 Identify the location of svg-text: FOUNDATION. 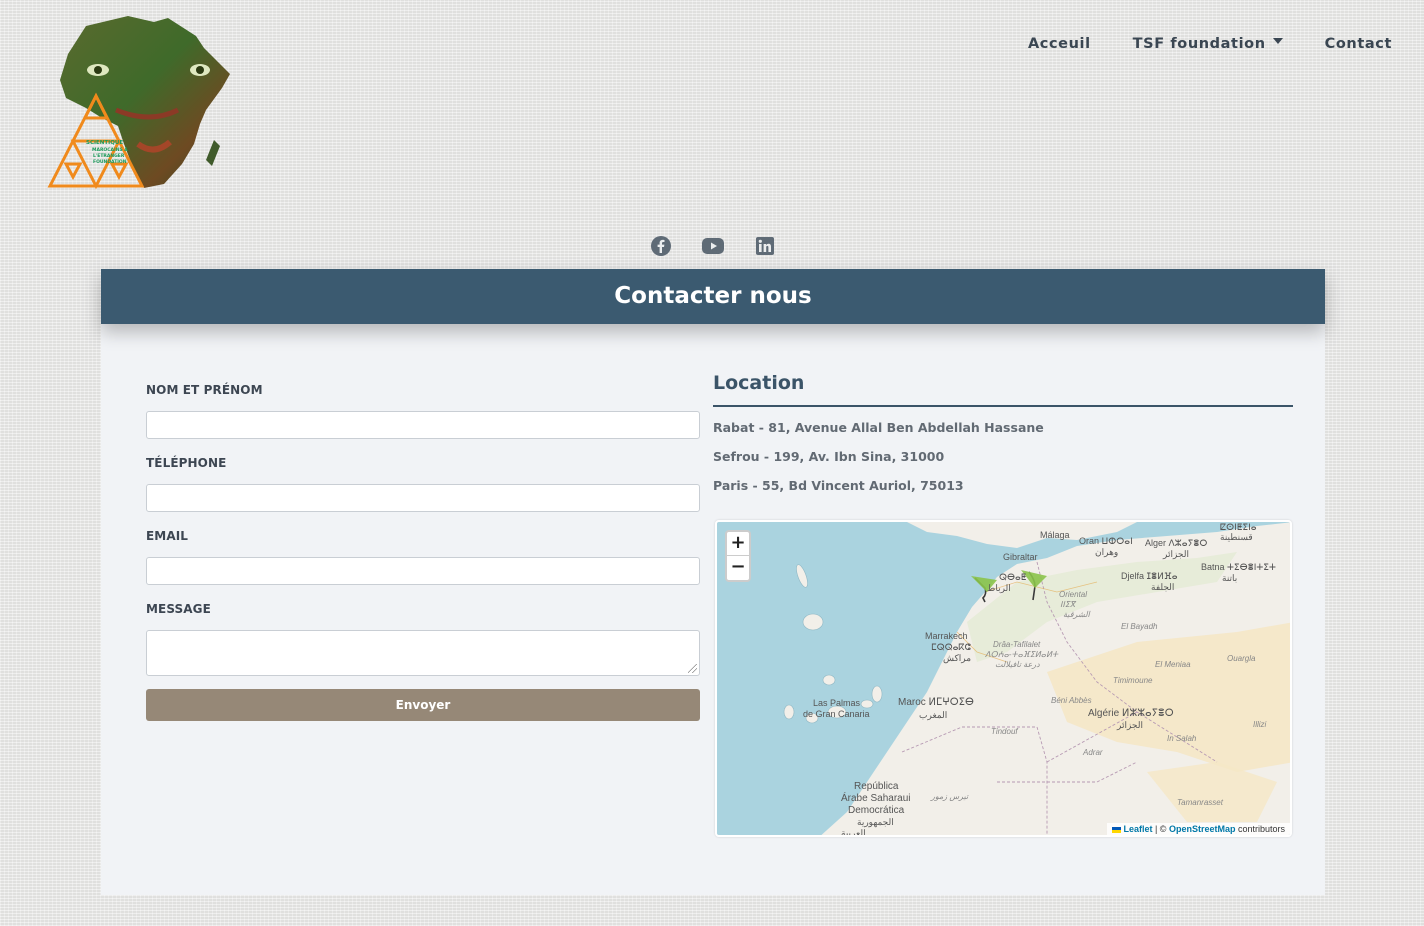
(110, 162).